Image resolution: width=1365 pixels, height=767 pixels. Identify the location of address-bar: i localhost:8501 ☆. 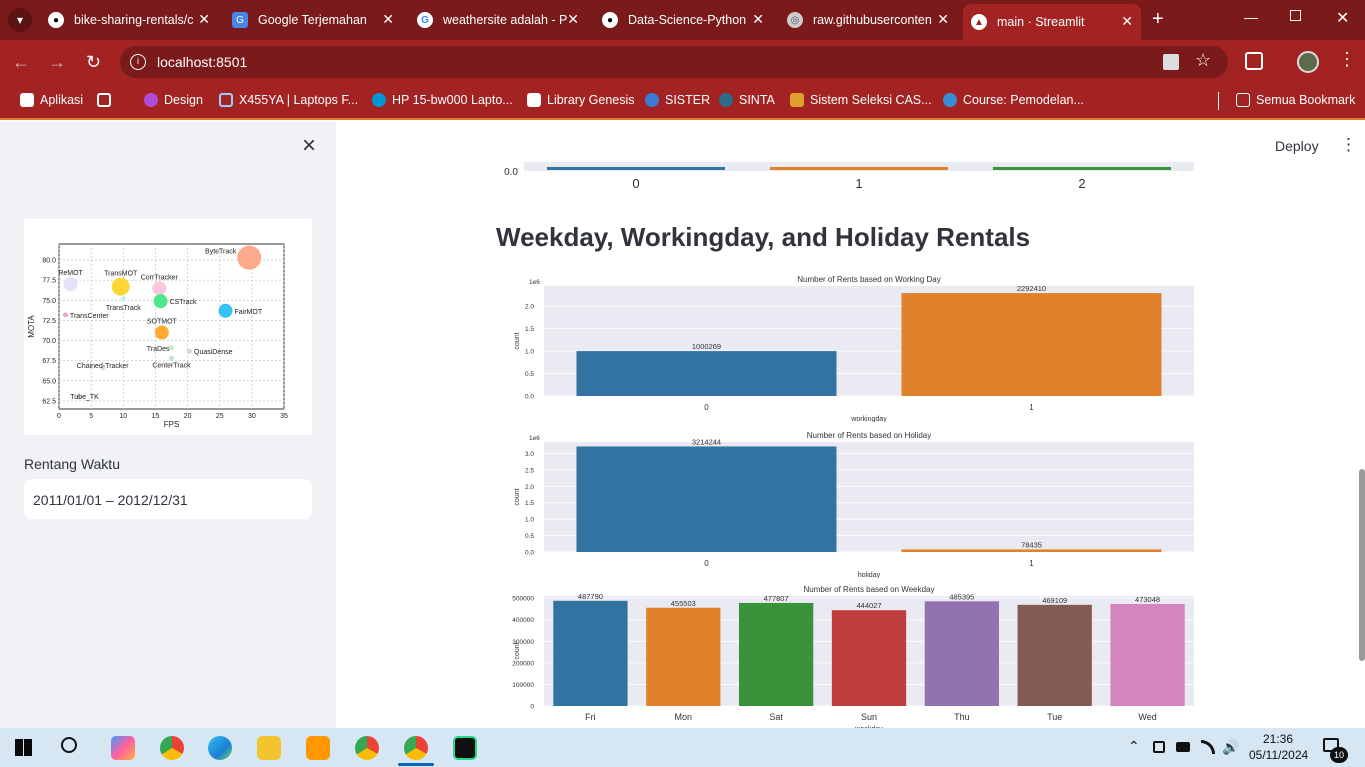
(674, 62).